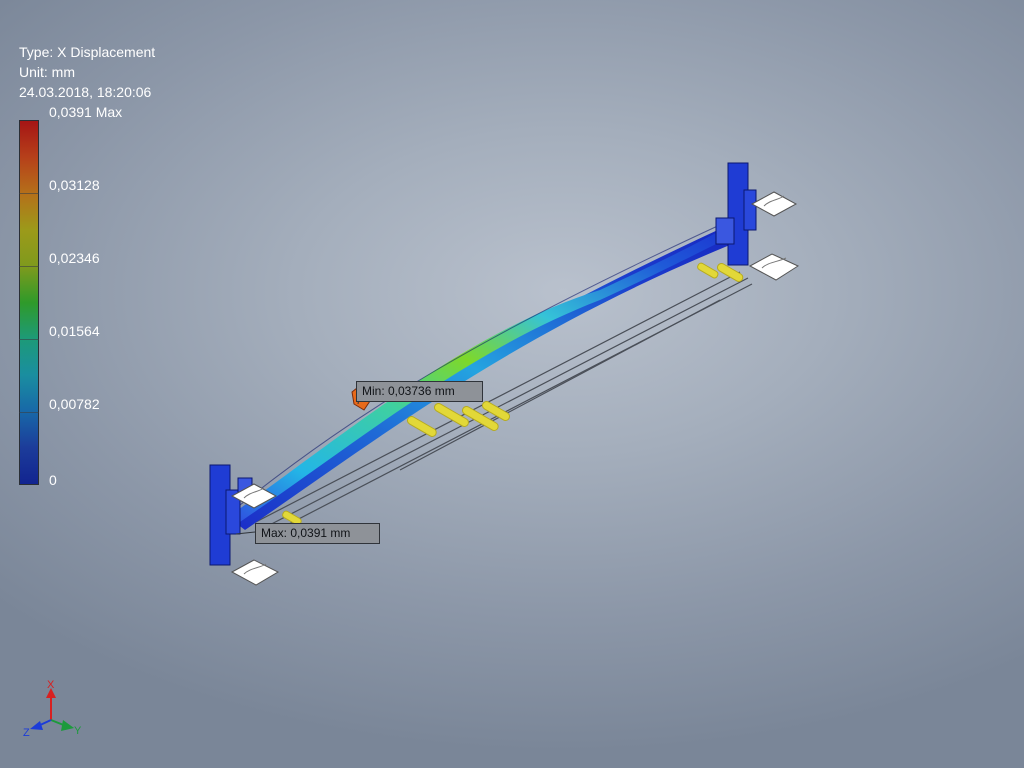 The height and width of the screenshot is (768, 1024). I want to click on z-axis-label: Z, so click(26, 733).